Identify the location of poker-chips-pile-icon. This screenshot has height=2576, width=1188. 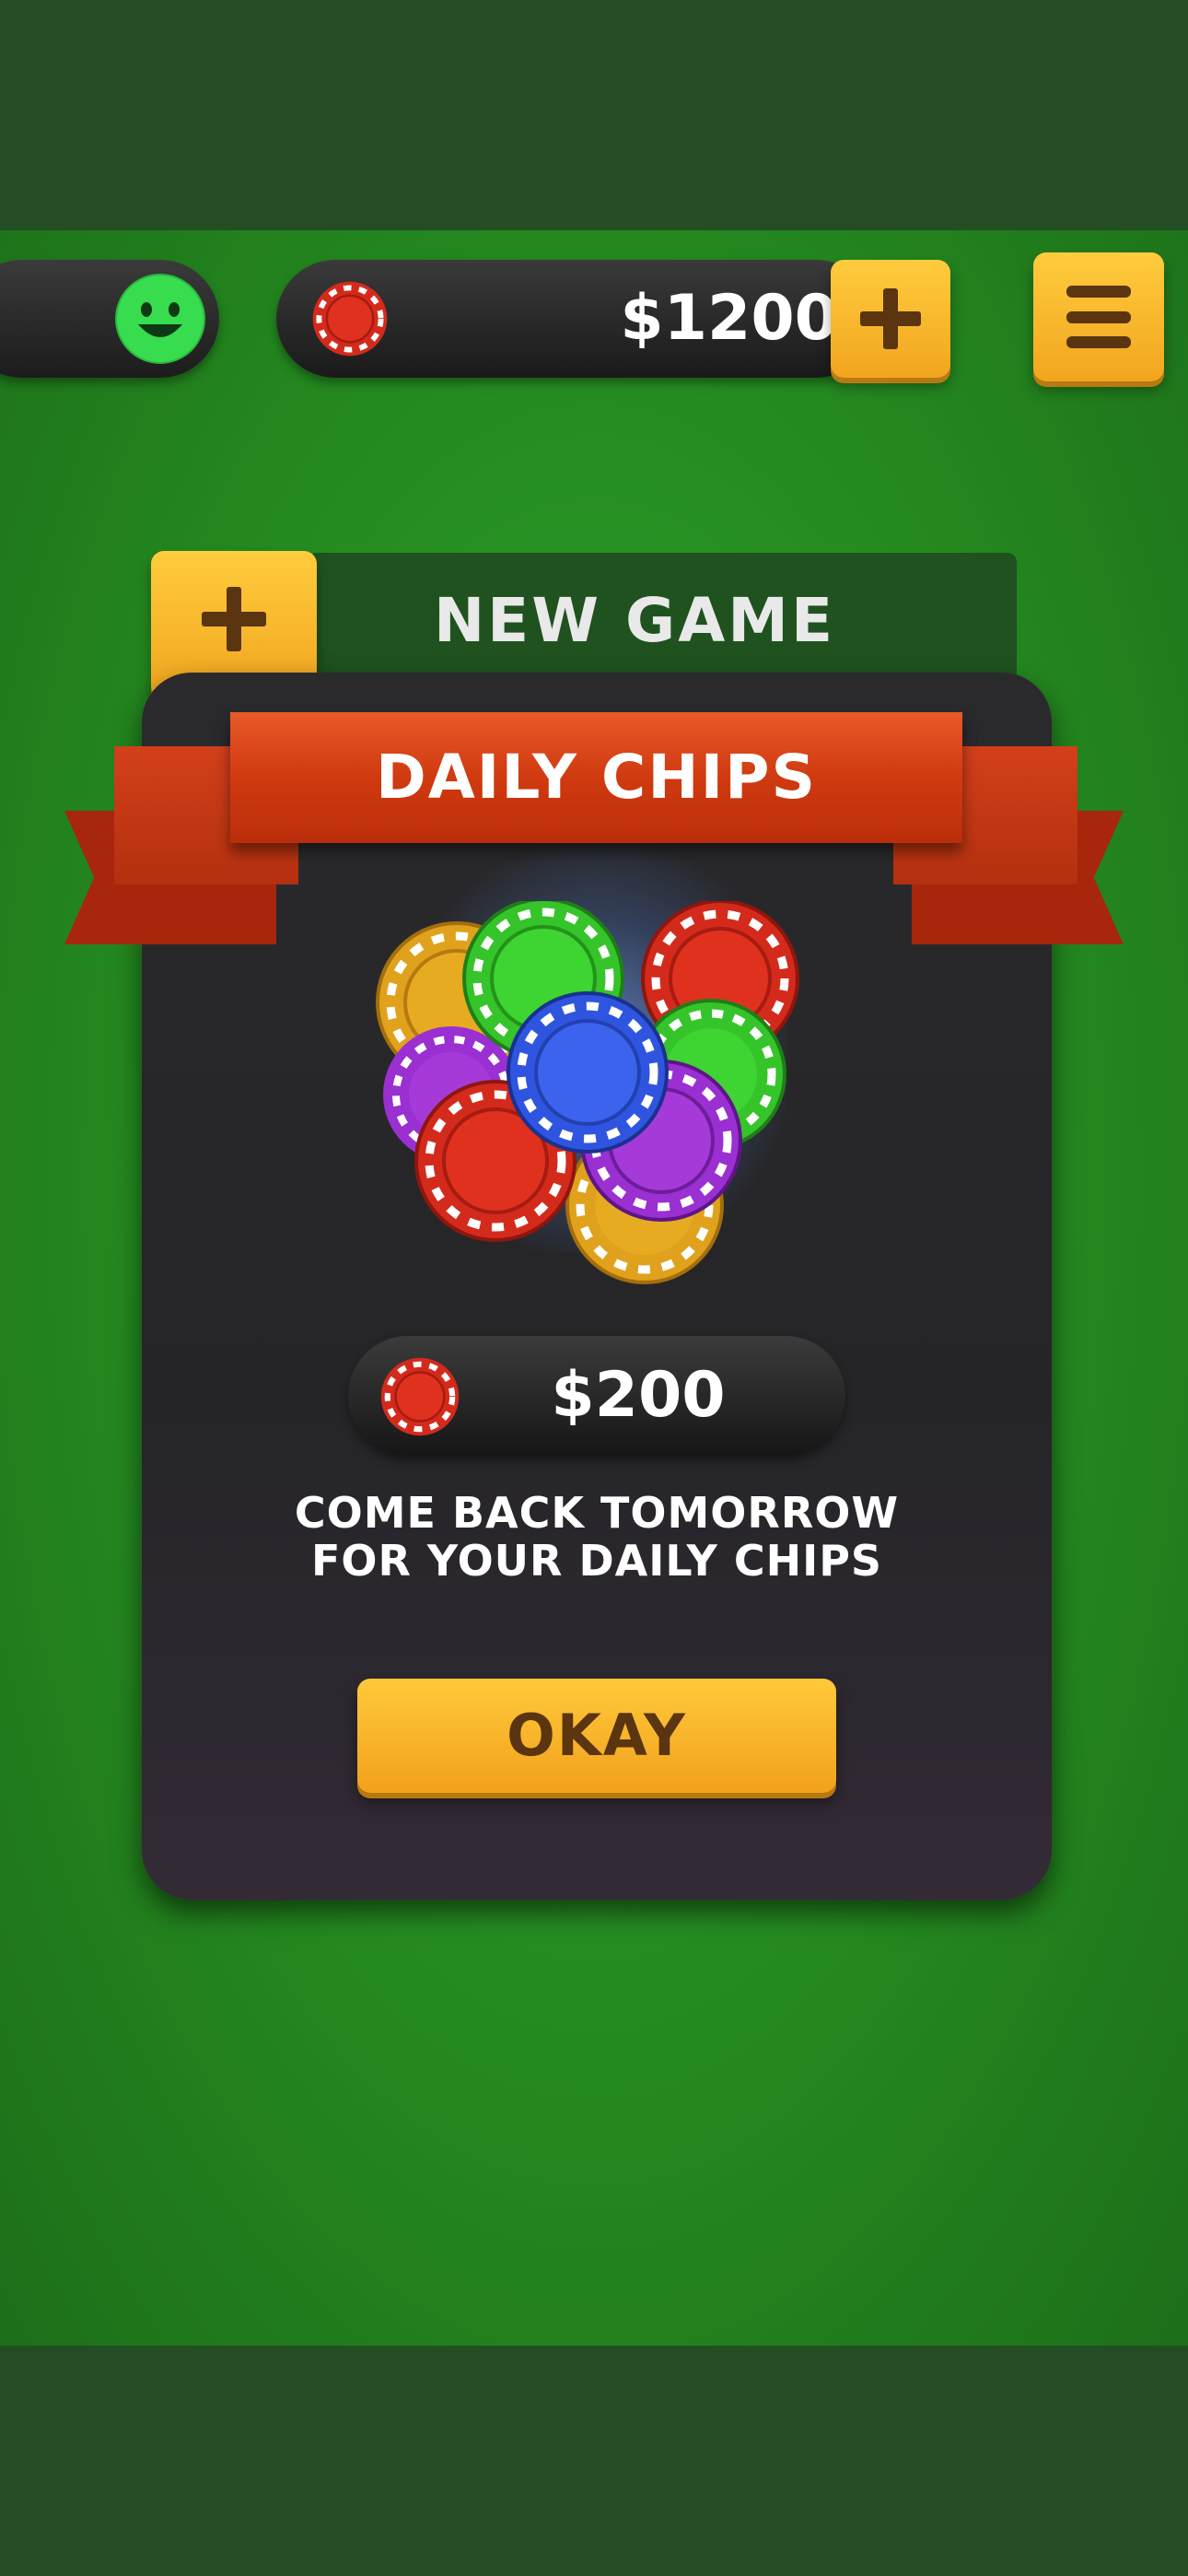
(587, 1092).